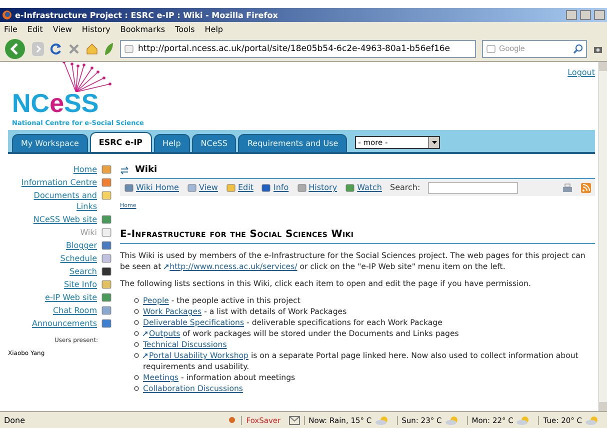 Image resolution: width=607 pixels, height=428 pixels. What do you see at coordinates (109, 49) in the screenshot?
I see `leaf-icon` at bounding box center [109, 49].